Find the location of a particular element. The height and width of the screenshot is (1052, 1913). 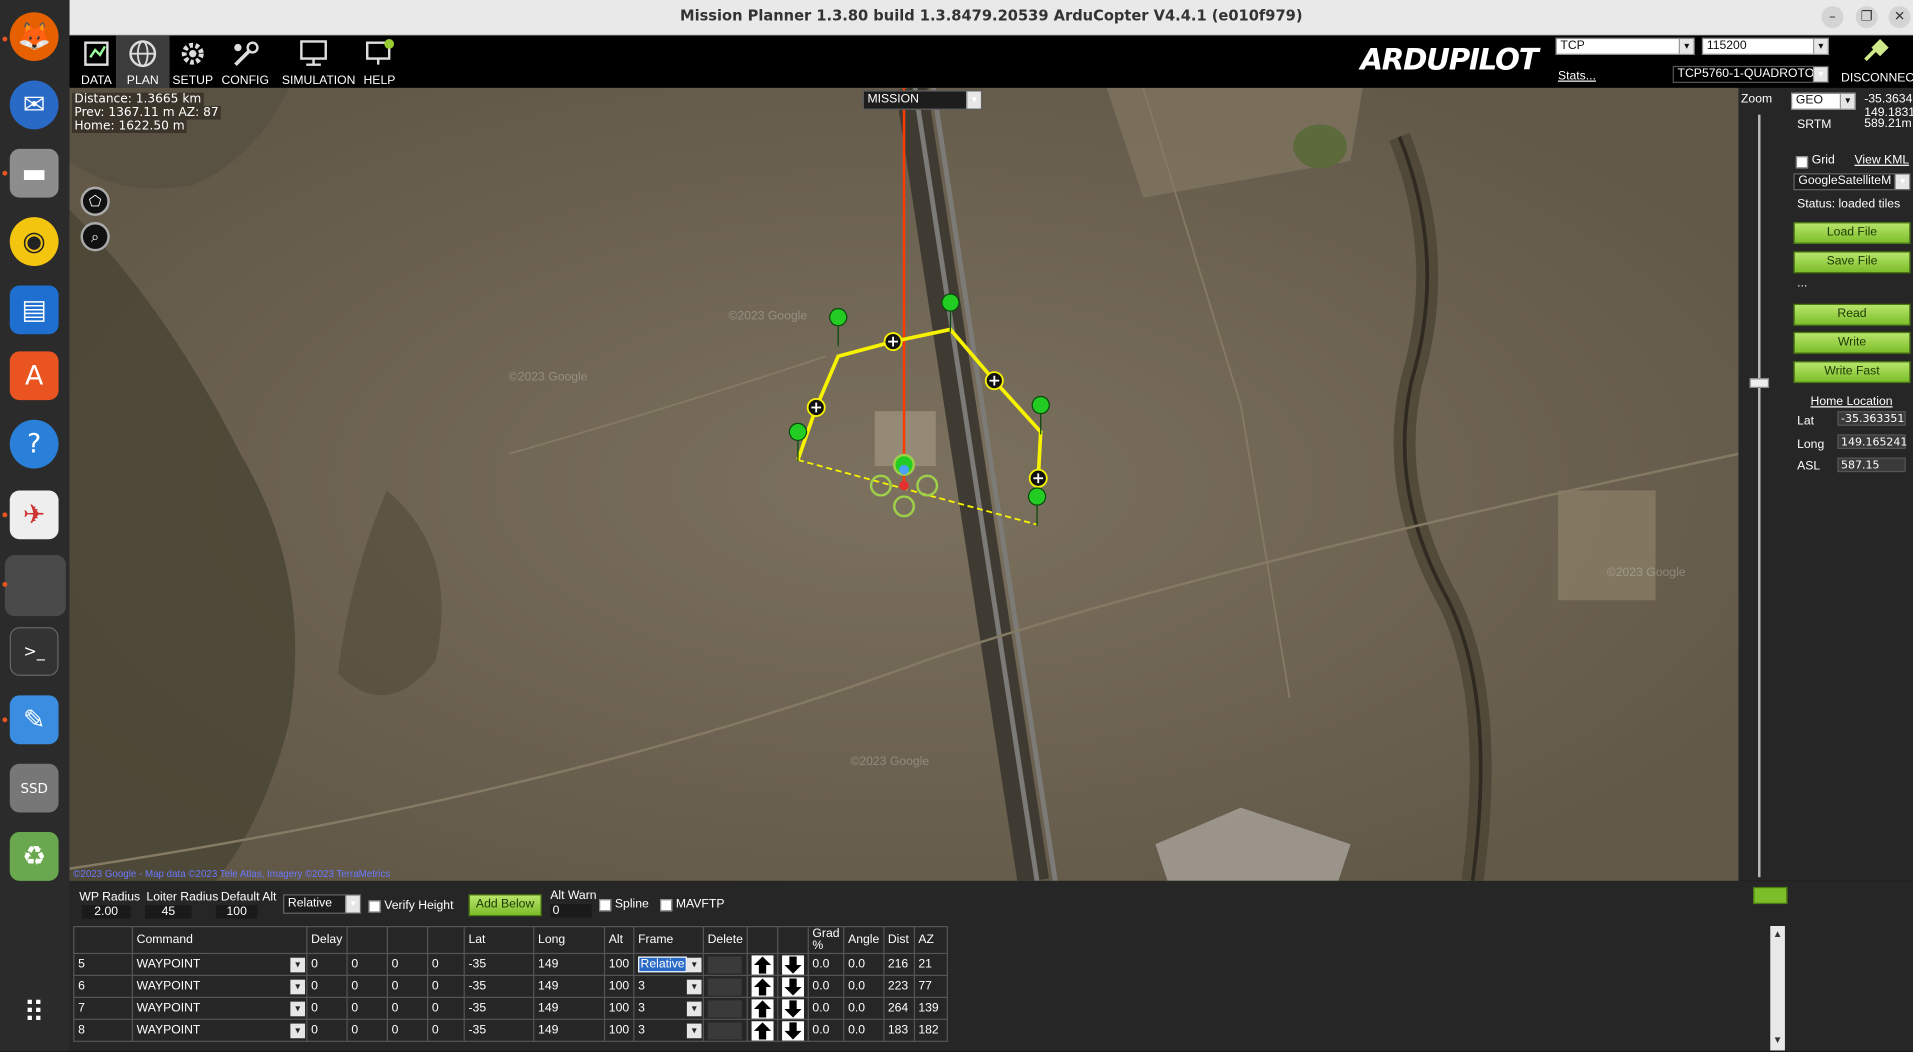

write-fast-button: Write Fast is located at coordinates (1852, 372).